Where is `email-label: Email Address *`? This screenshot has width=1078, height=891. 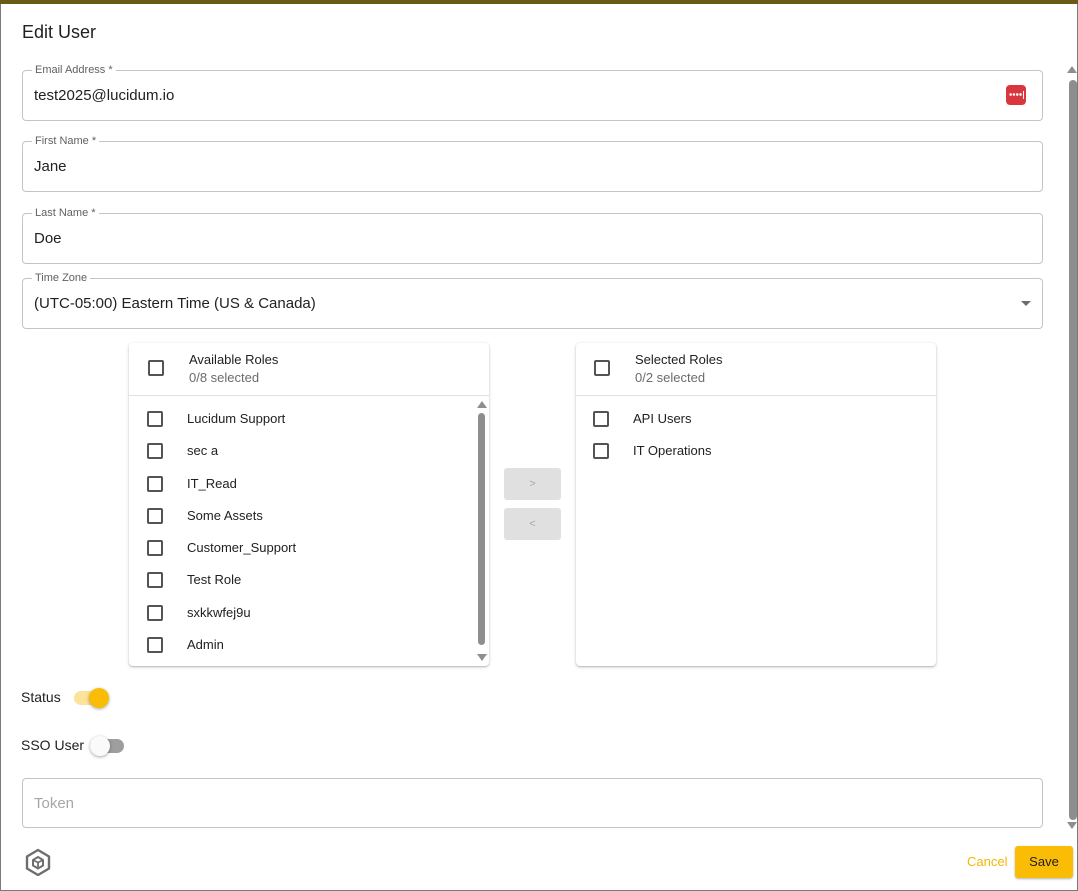
email-label: Email Address * is located at coordinates (74, 70).